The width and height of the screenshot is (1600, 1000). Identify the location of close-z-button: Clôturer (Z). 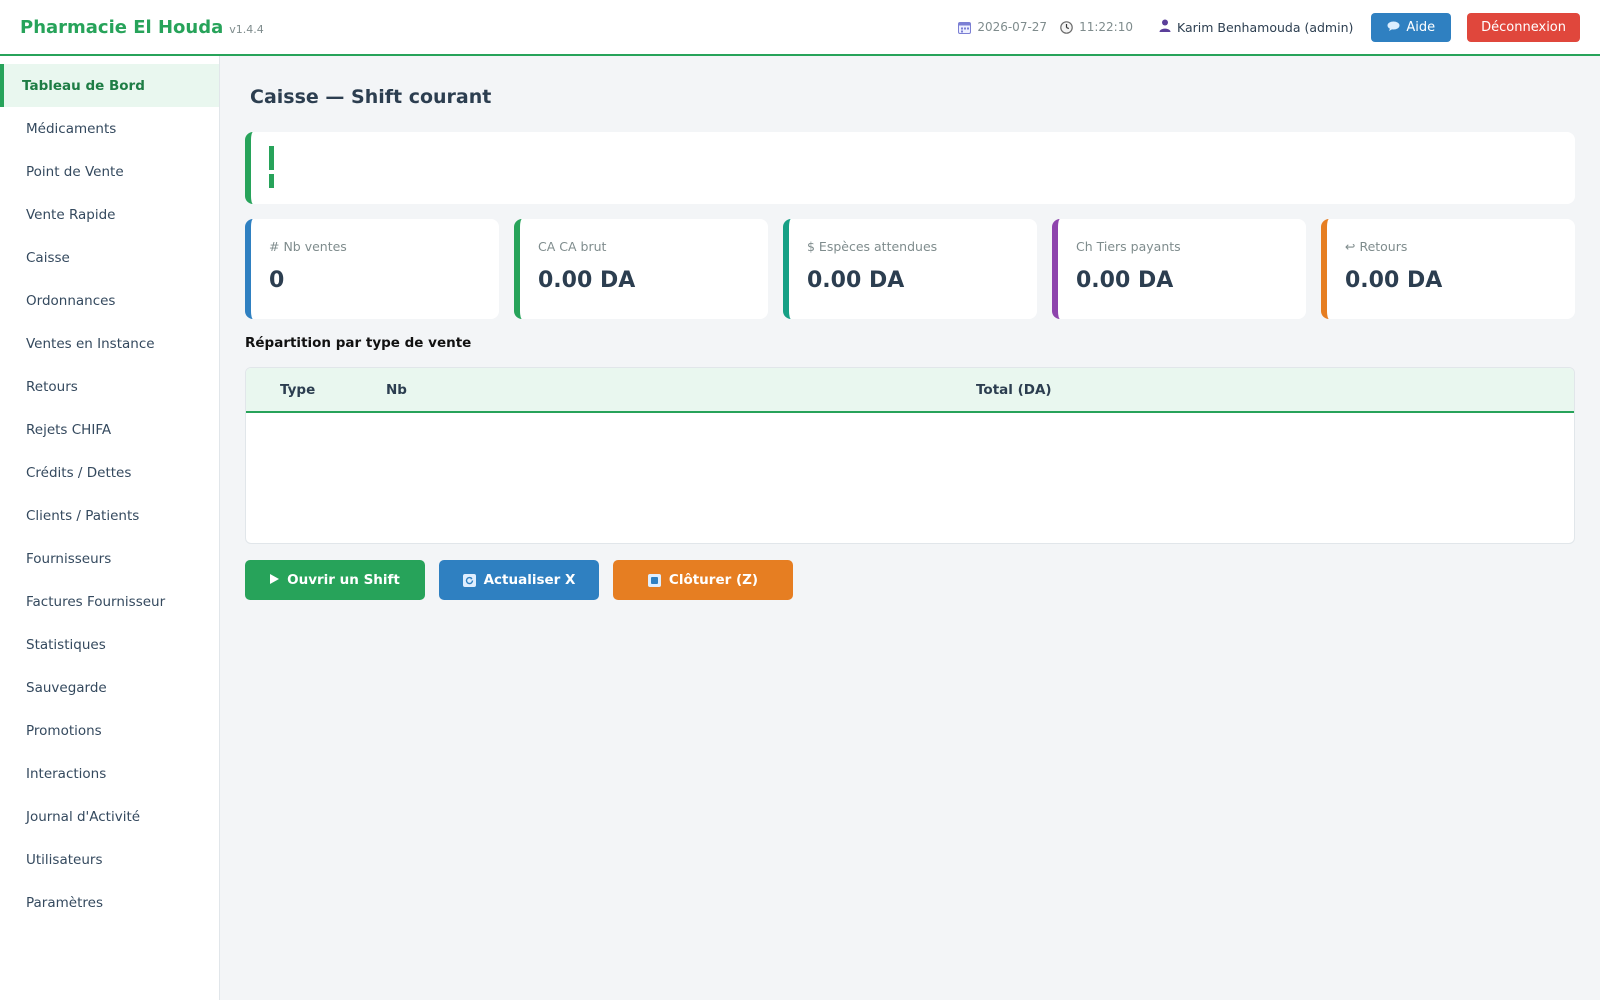
(703, 580).